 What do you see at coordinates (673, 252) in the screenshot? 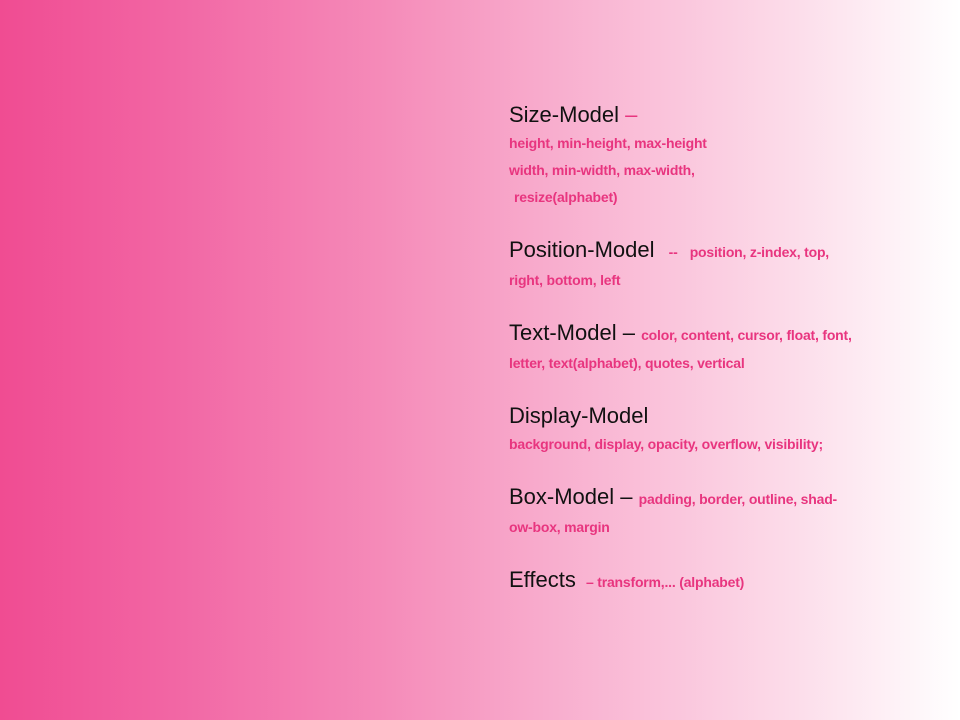
I see `section-dash: --` at bounding box center [673, 252].